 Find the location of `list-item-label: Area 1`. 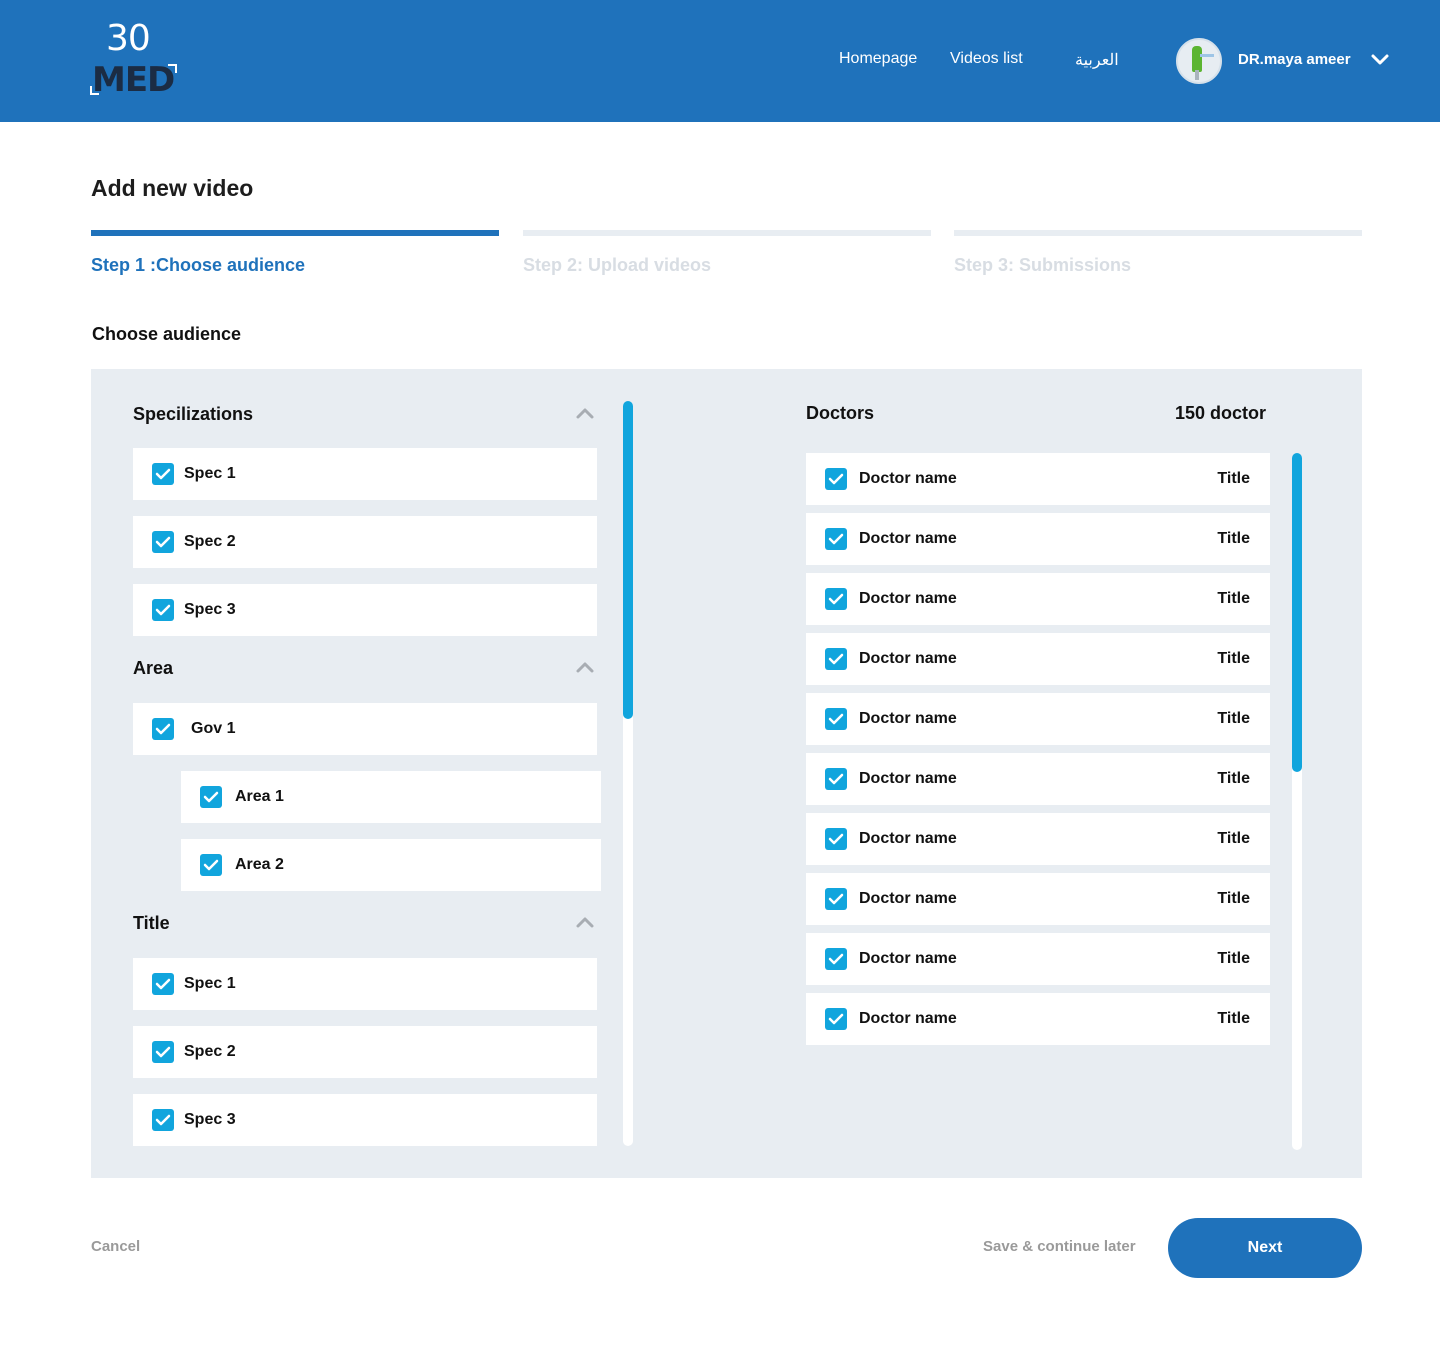

list-item-label: Area 1 is located at coordinates (259, 796).